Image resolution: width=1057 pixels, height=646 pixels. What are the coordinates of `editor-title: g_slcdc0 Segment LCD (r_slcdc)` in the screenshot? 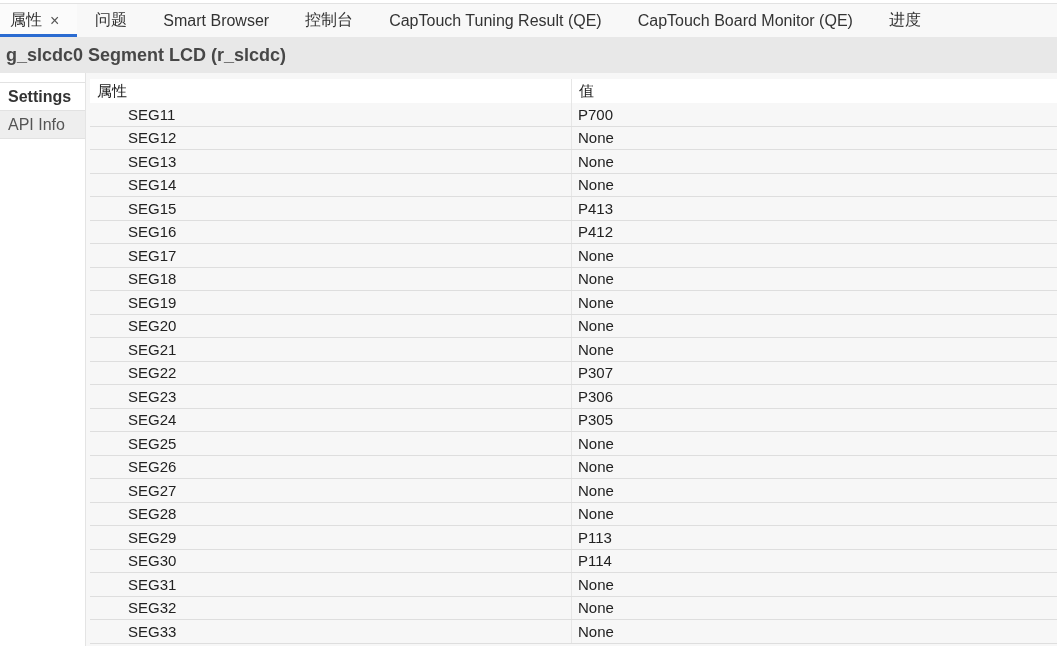 It's located at (146, 55).